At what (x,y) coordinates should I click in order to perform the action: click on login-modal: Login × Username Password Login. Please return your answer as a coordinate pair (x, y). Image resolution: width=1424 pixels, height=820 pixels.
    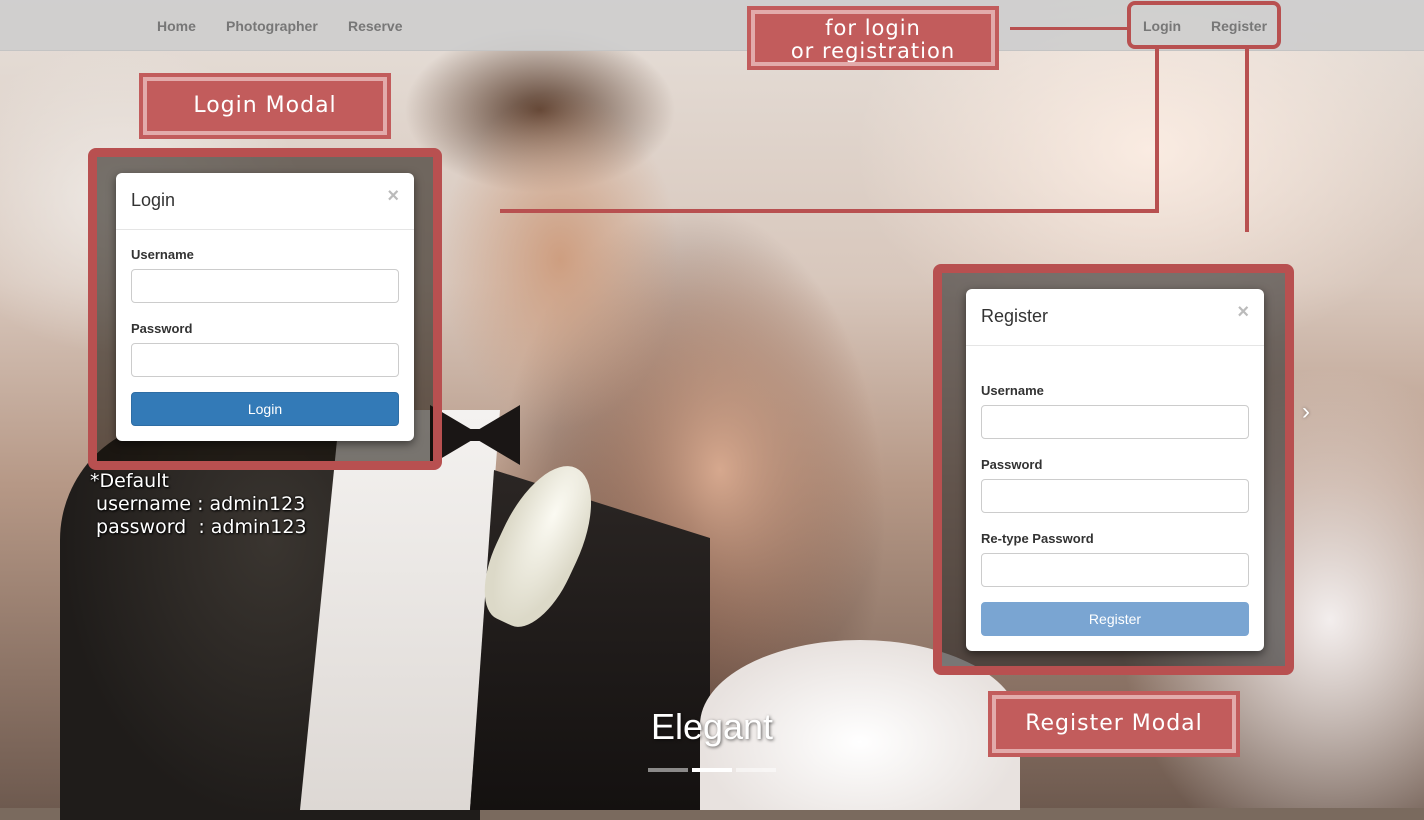
    Looking at the image, I should click on (265, 307).